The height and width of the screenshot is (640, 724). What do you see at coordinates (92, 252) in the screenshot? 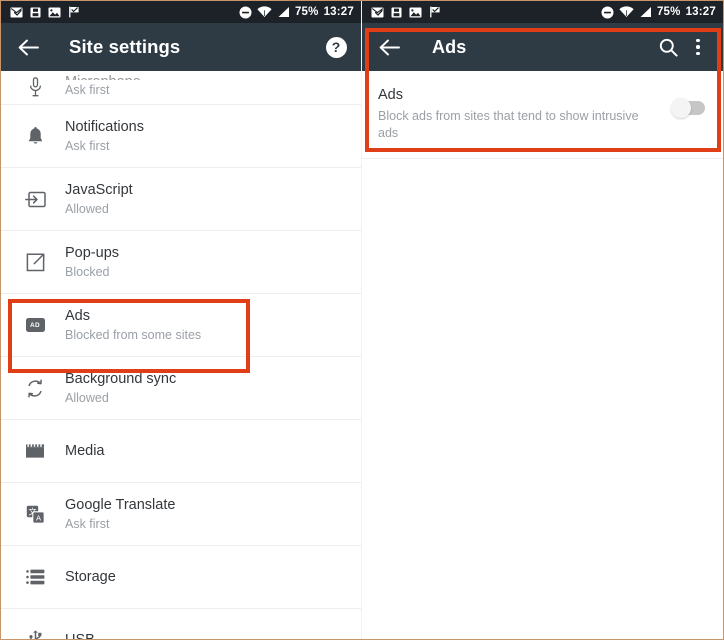
I see `list-item-title: Pop-ups` at bounding box center [92, 252].